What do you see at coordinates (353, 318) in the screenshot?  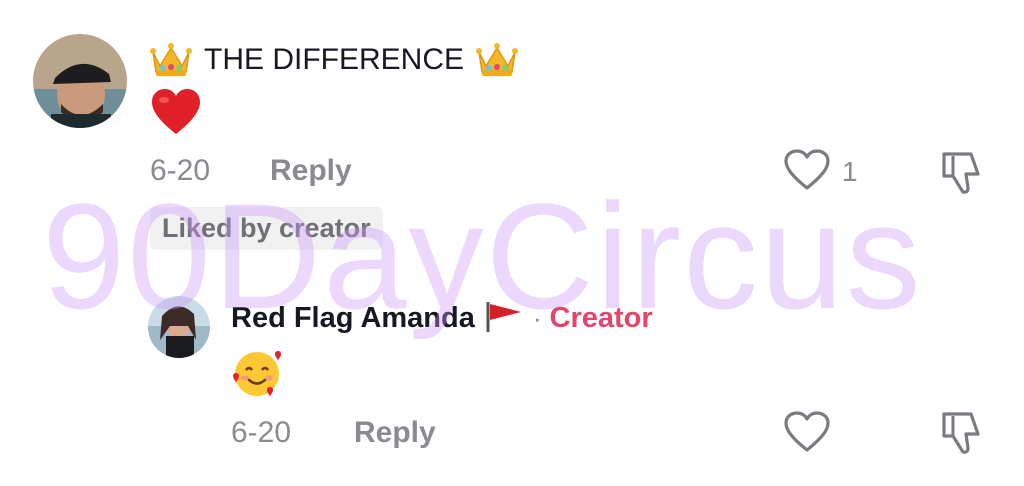 I see `reply-username: Red Flag Amanda` at bounding box center [353, 318].